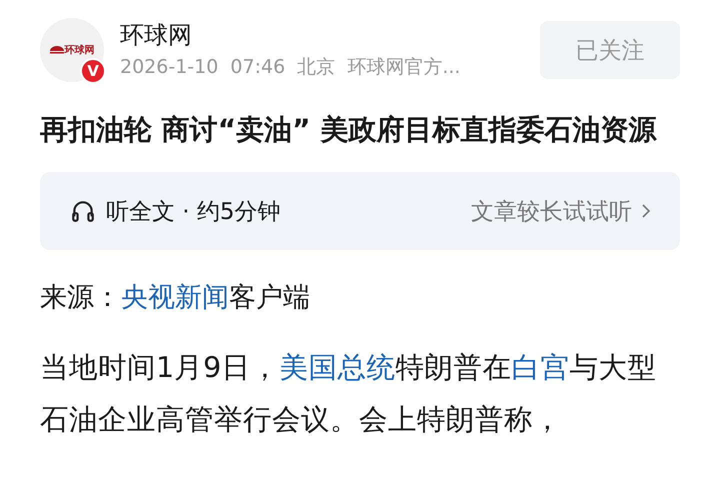 The width and height of the screenshot is (720, 495). What do you see at coordinates (330, 35) in the screenshot?
I see `author-name: 环球网` at bounding box center [330, 35].